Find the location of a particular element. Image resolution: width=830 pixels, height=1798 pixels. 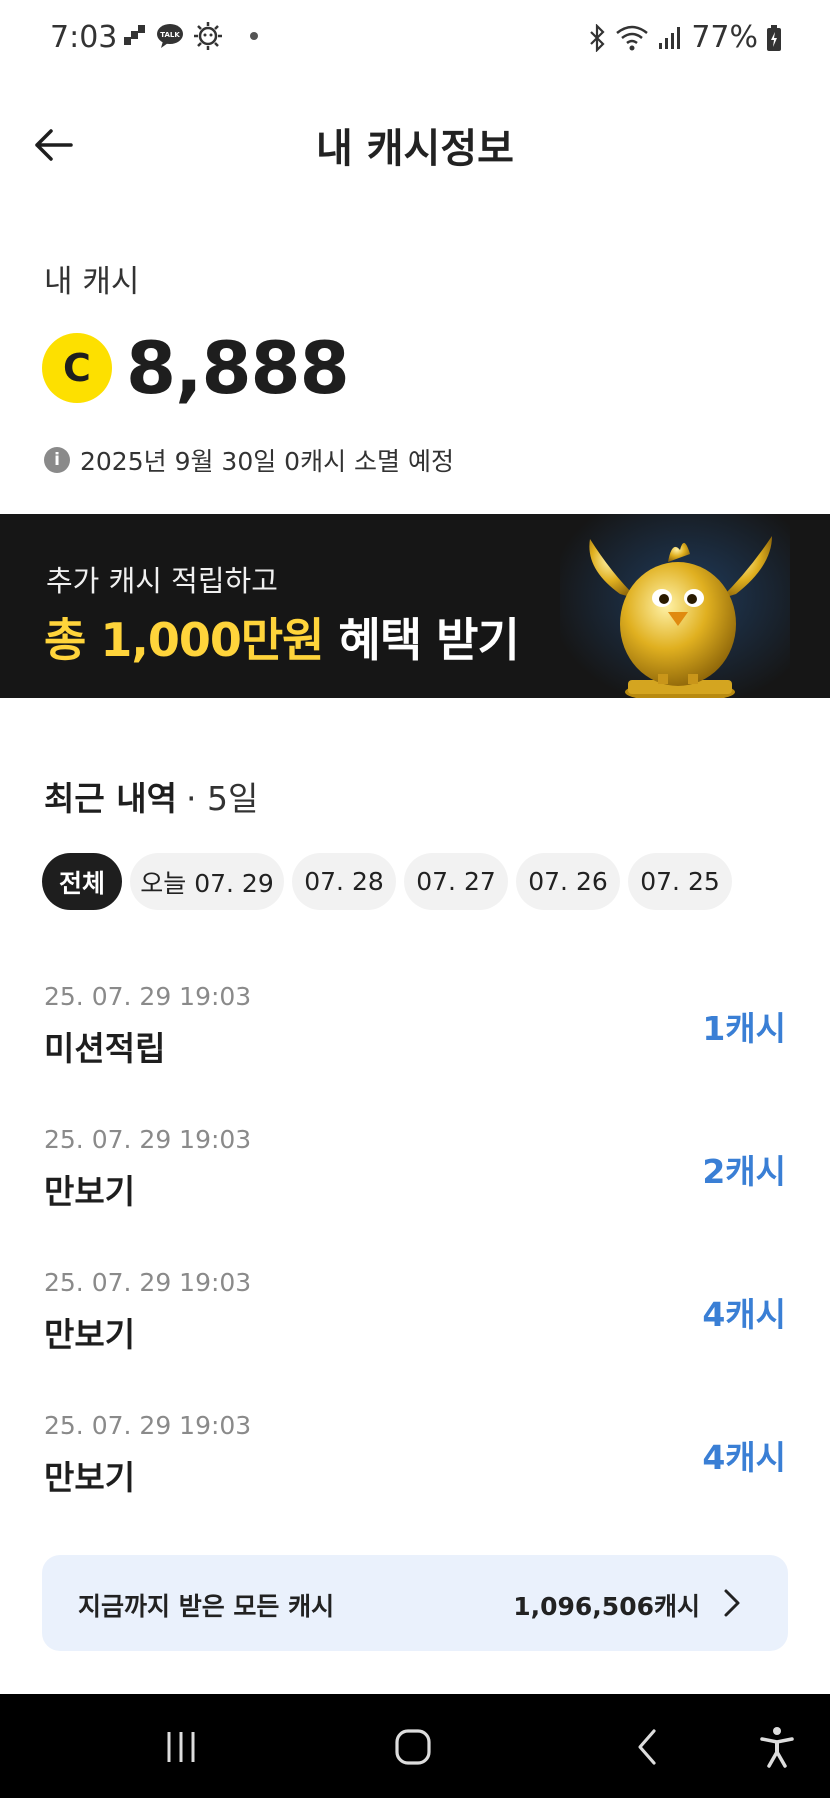

promo-banner: 추가 캐시 적립하고 총 1,000만원 혜택 받기 is located at coordinates (415, 606).